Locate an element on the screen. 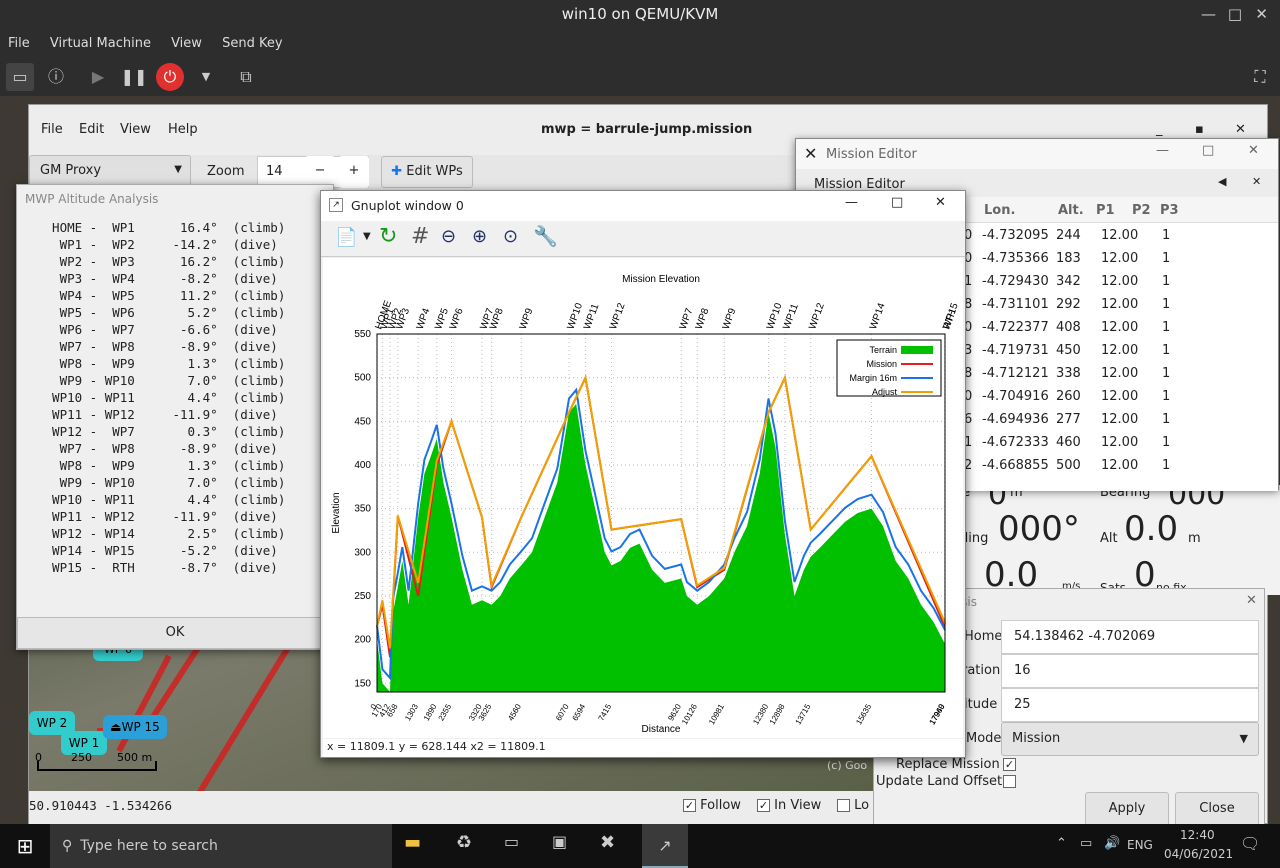 This screenshot has width=1280, height=868. x2-tick-label: WP6 is located at coordinates (457, 318).